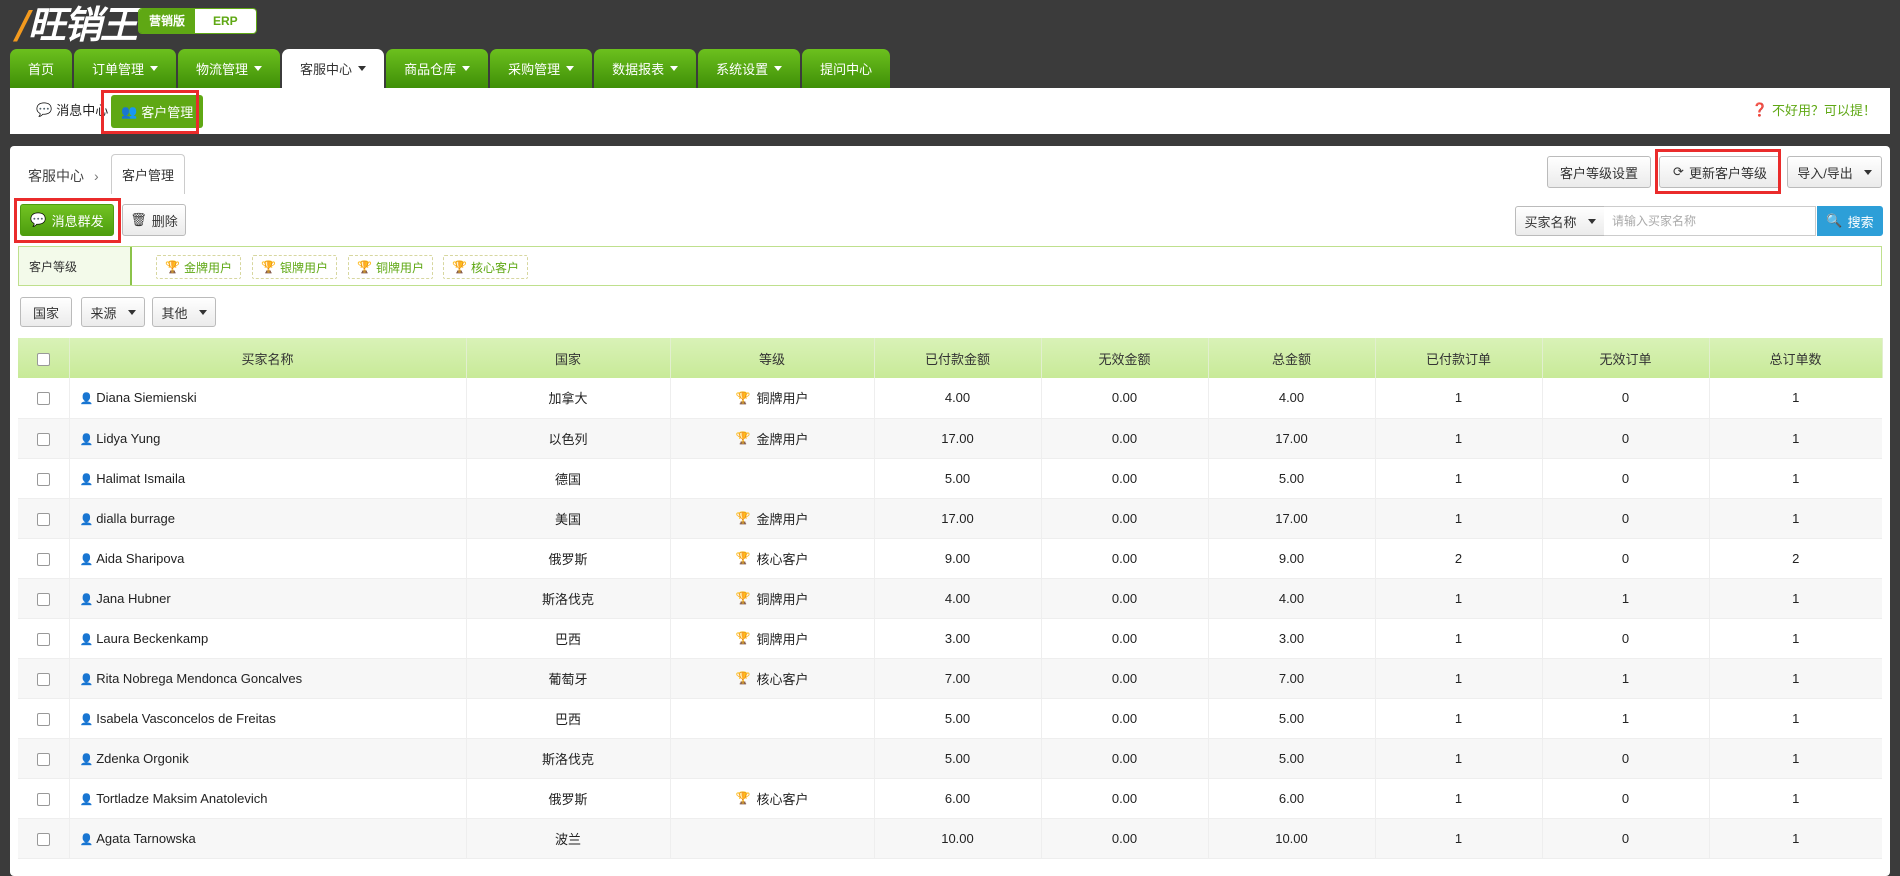 The width and height of the screenshot is (1900, 876). I want to click on buyer-name: dialla burrage, so click(135, 518).